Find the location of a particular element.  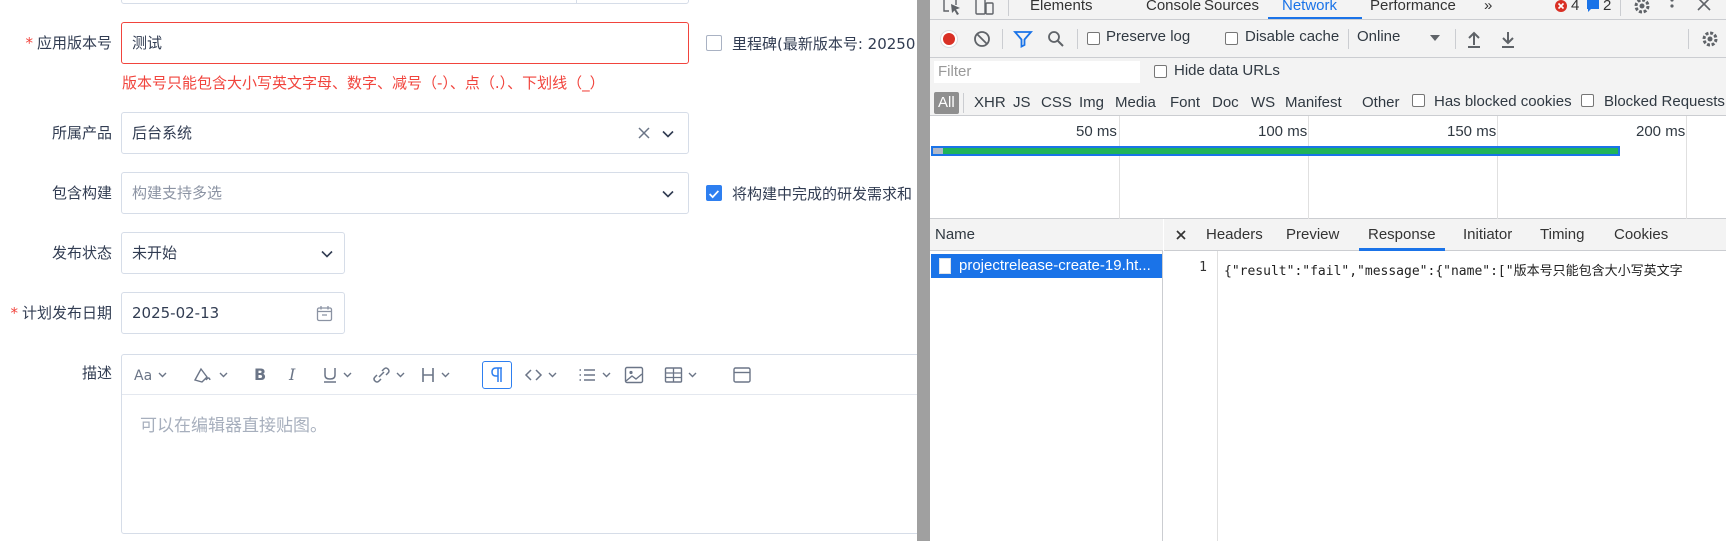

tab-cookies: Cookies is located at coordinates (1641, 234).